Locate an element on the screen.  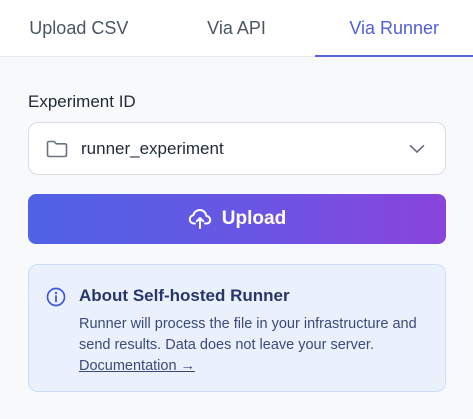
tab-upload-csv-label: Upload CSV is located at coordinates (79, 27).